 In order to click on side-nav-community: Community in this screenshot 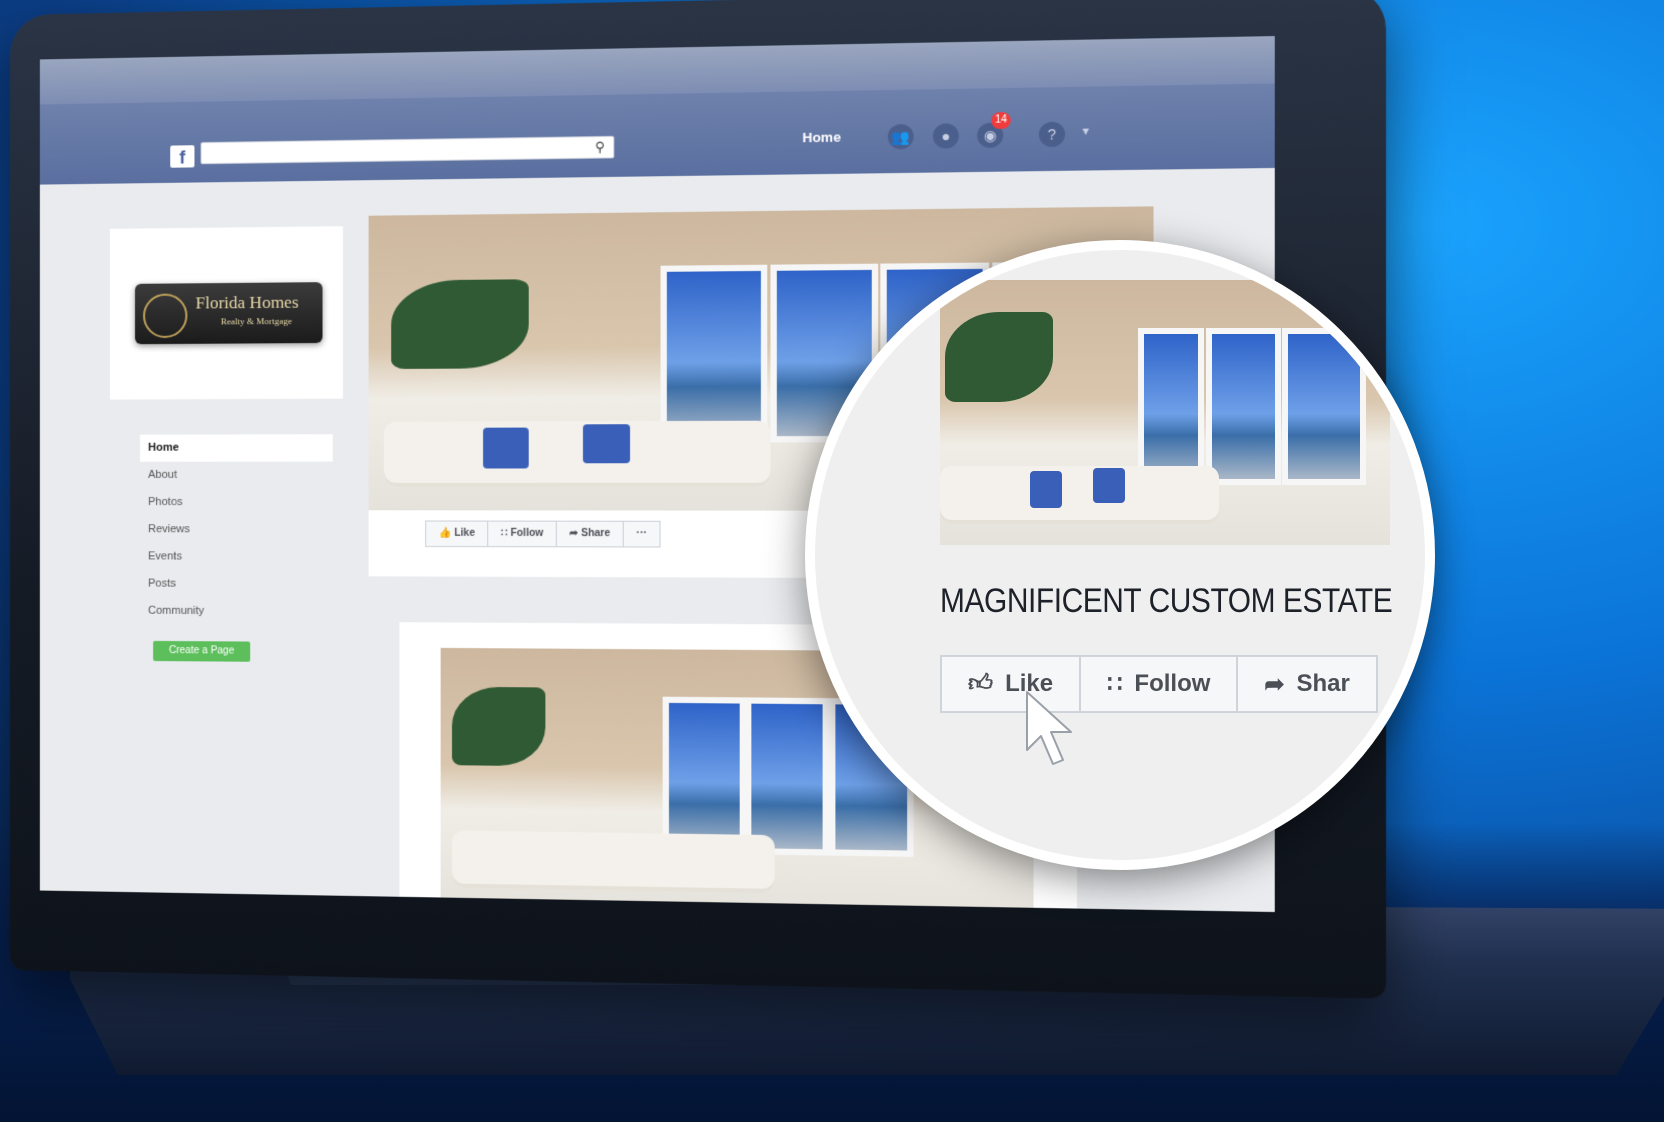, I will do `click(236, 612)`.